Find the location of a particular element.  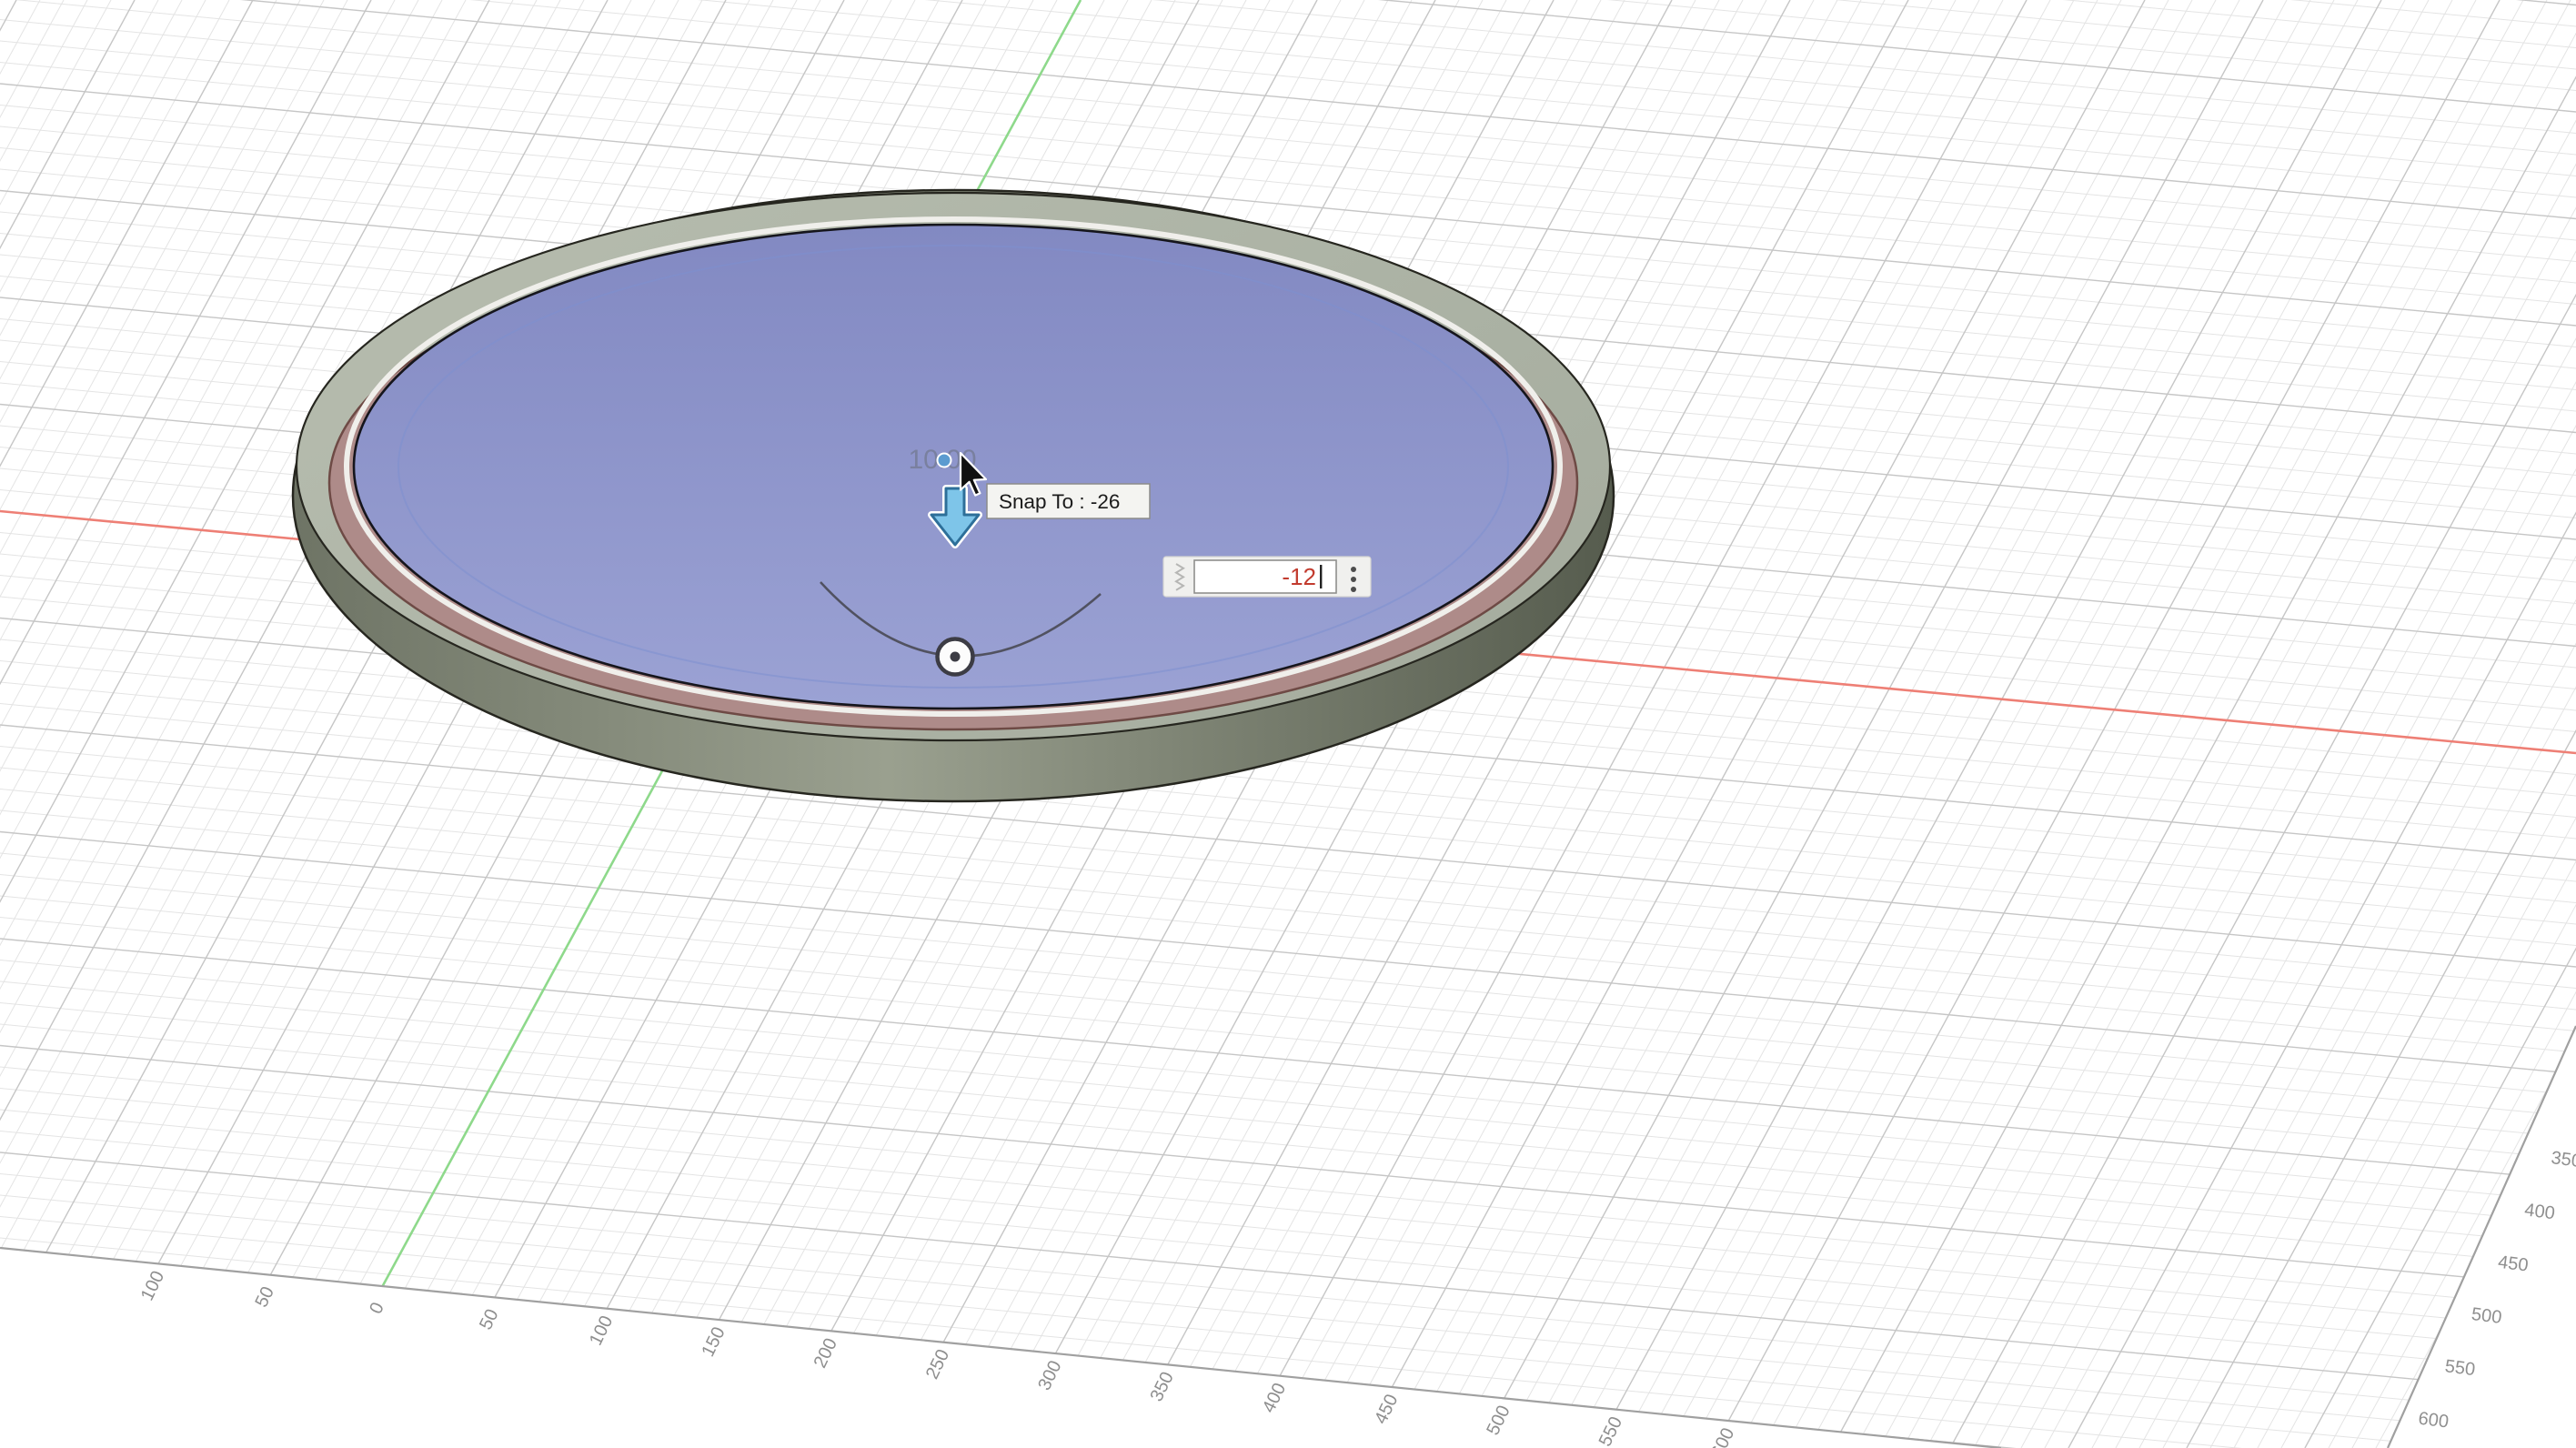

ruler-label-right: 350 is located at coordinates (2563, 1159).